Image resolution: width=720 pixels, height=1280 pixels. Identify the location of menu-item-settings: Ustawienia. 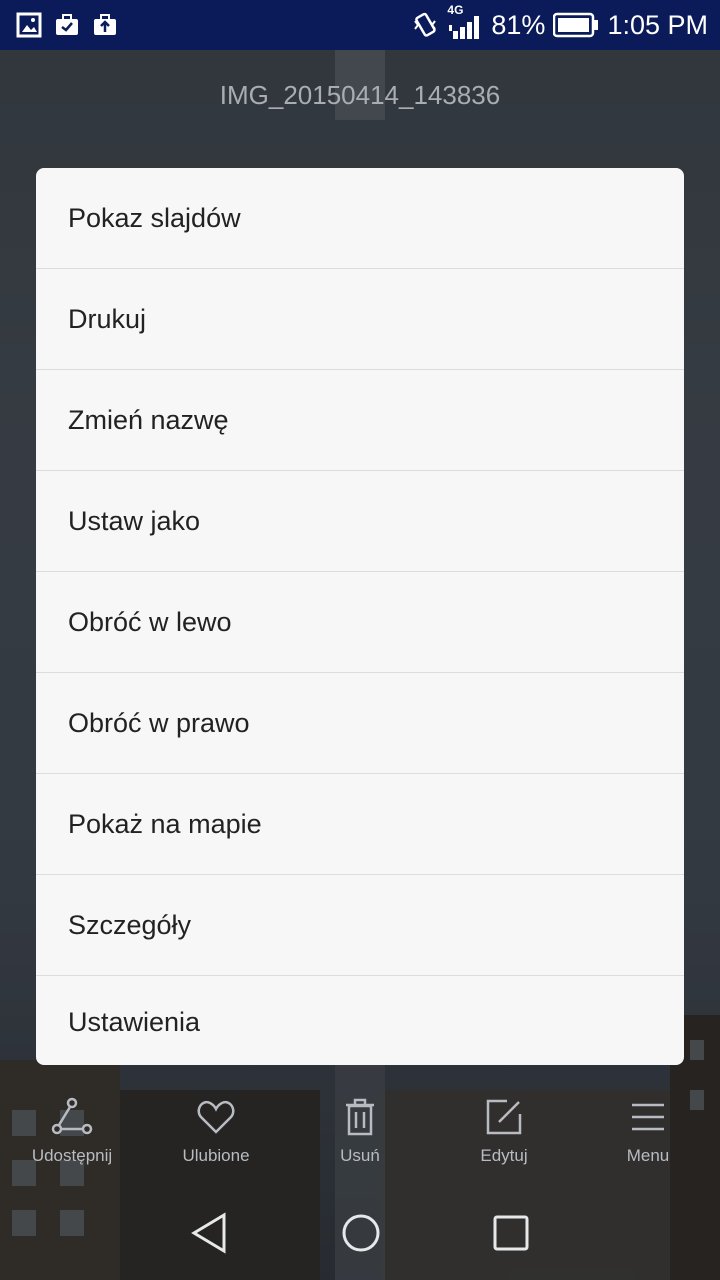
(360, 1020).